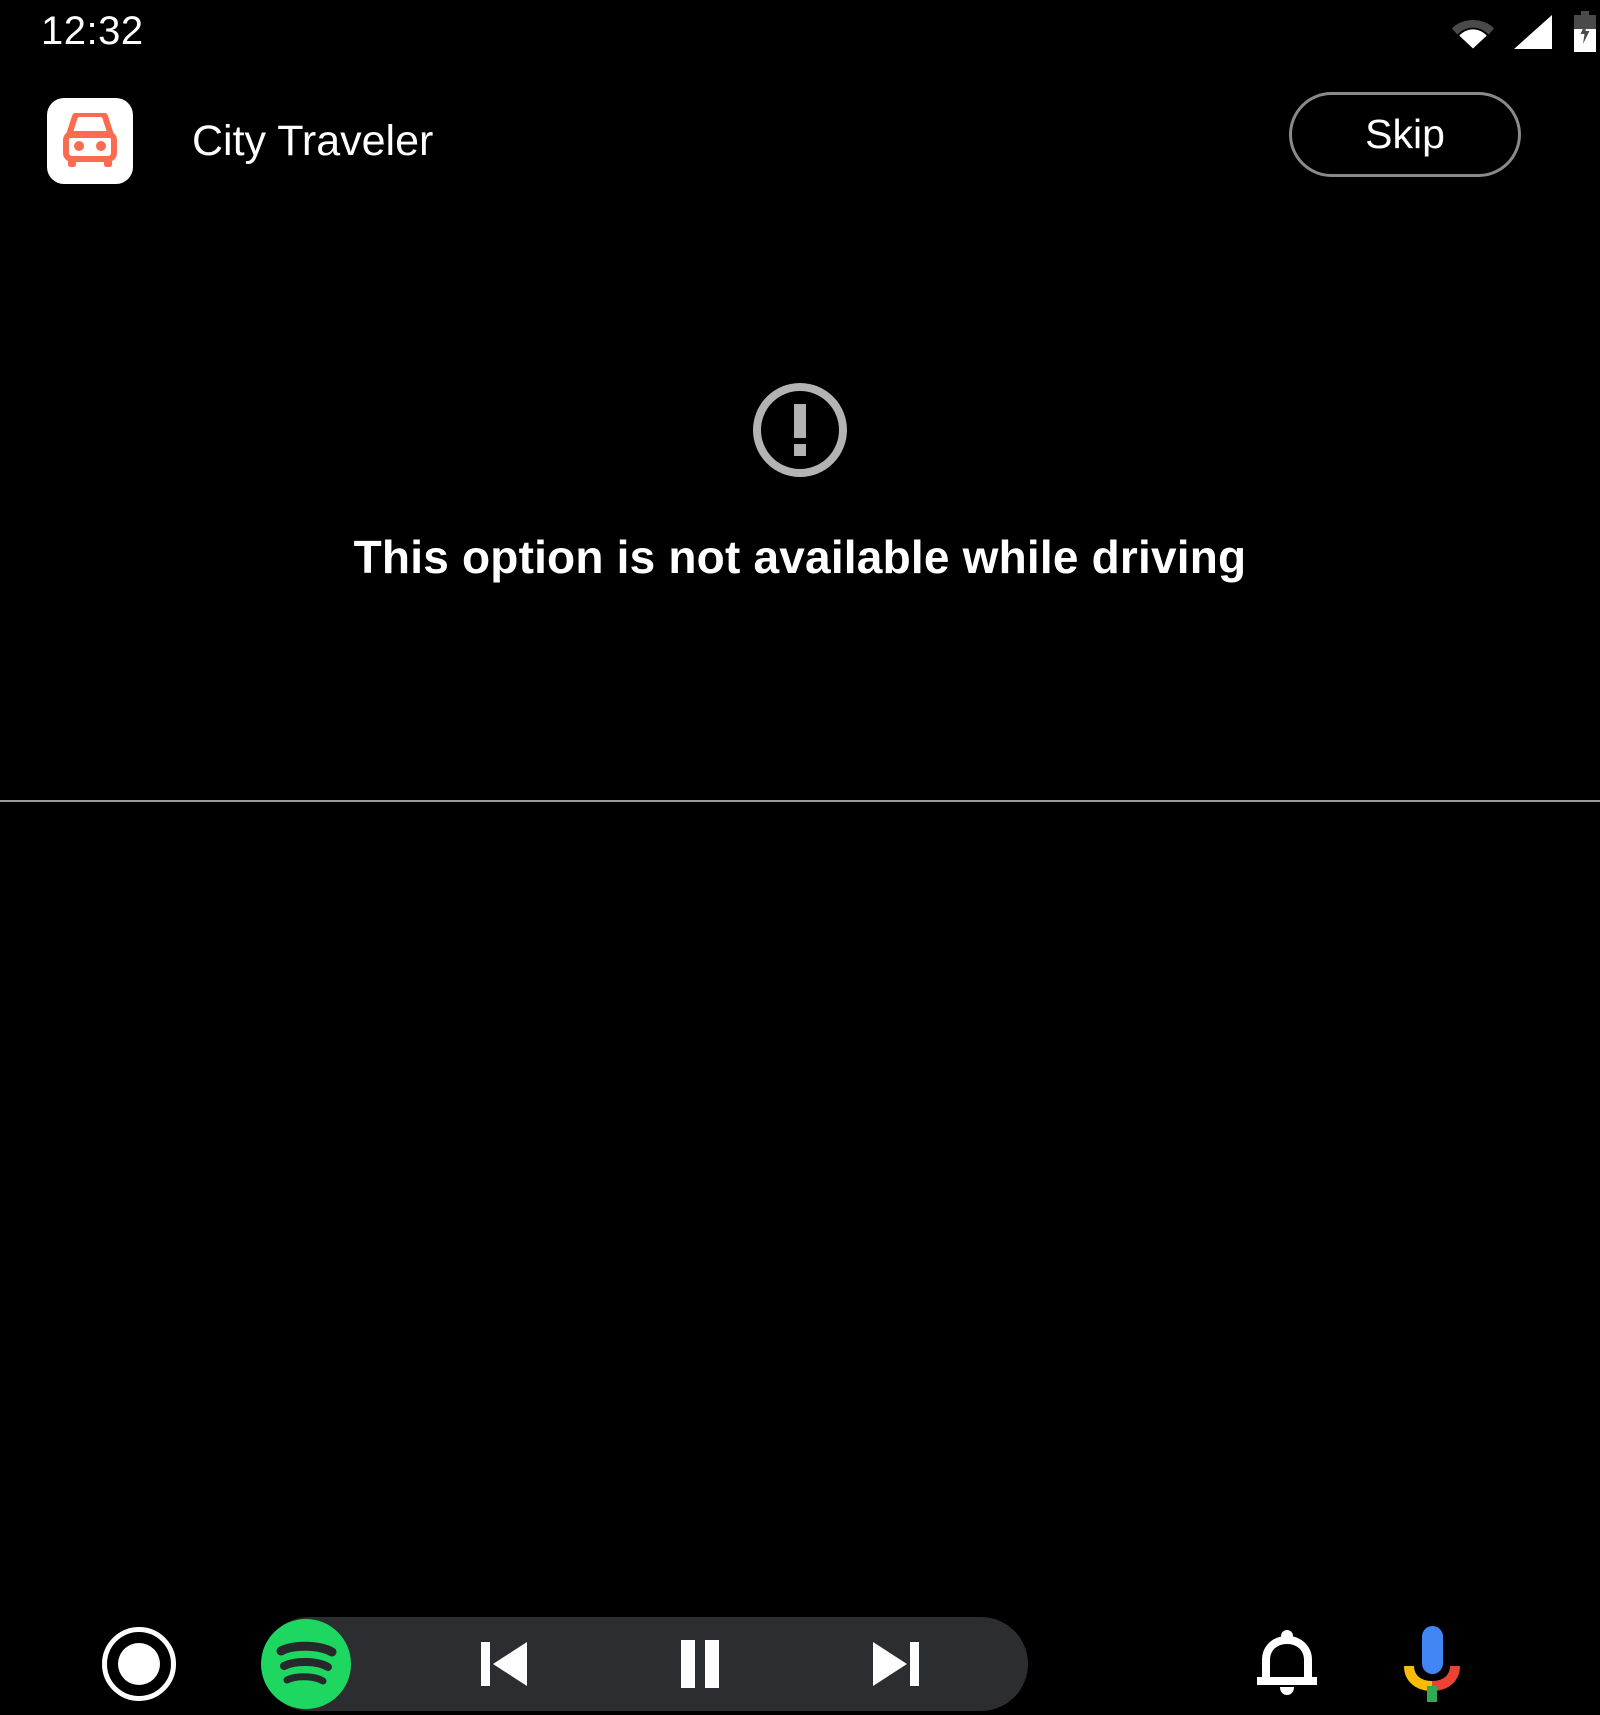 The image size is (1600, 1715). I want to click on spotify-icon, so click(306, 1664).